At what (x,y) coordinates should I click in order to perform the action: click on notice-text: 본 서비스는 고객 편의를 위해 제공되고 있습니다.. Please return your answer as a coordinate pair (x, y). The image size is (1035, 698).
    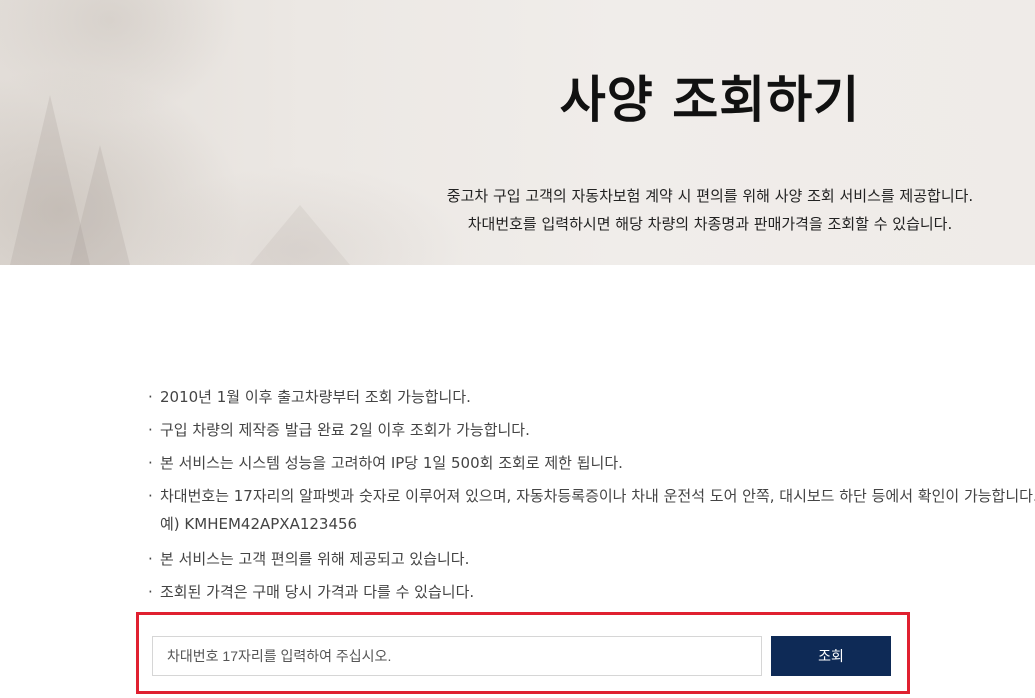
    Looking at the image, I should click on (315, 559).